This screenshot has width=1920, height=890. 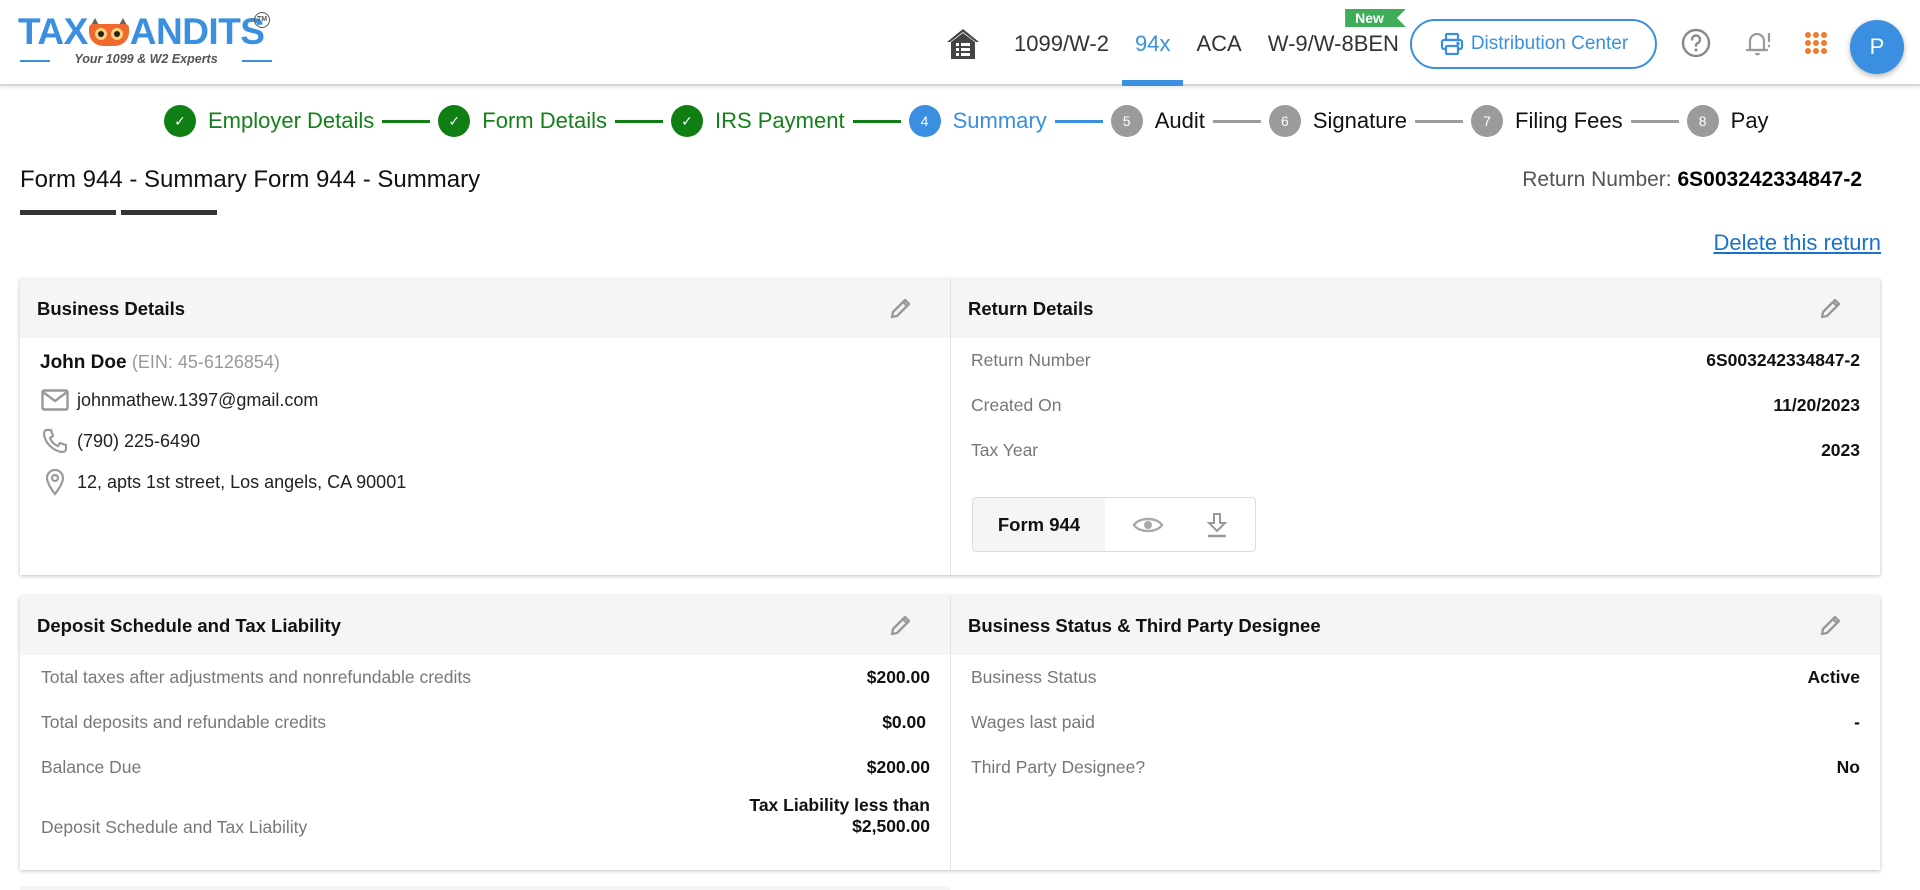 What do you see at coordinates (1451, 44) in the screenshot?
I see `printer-icon` at bounding box center [1451, 44].